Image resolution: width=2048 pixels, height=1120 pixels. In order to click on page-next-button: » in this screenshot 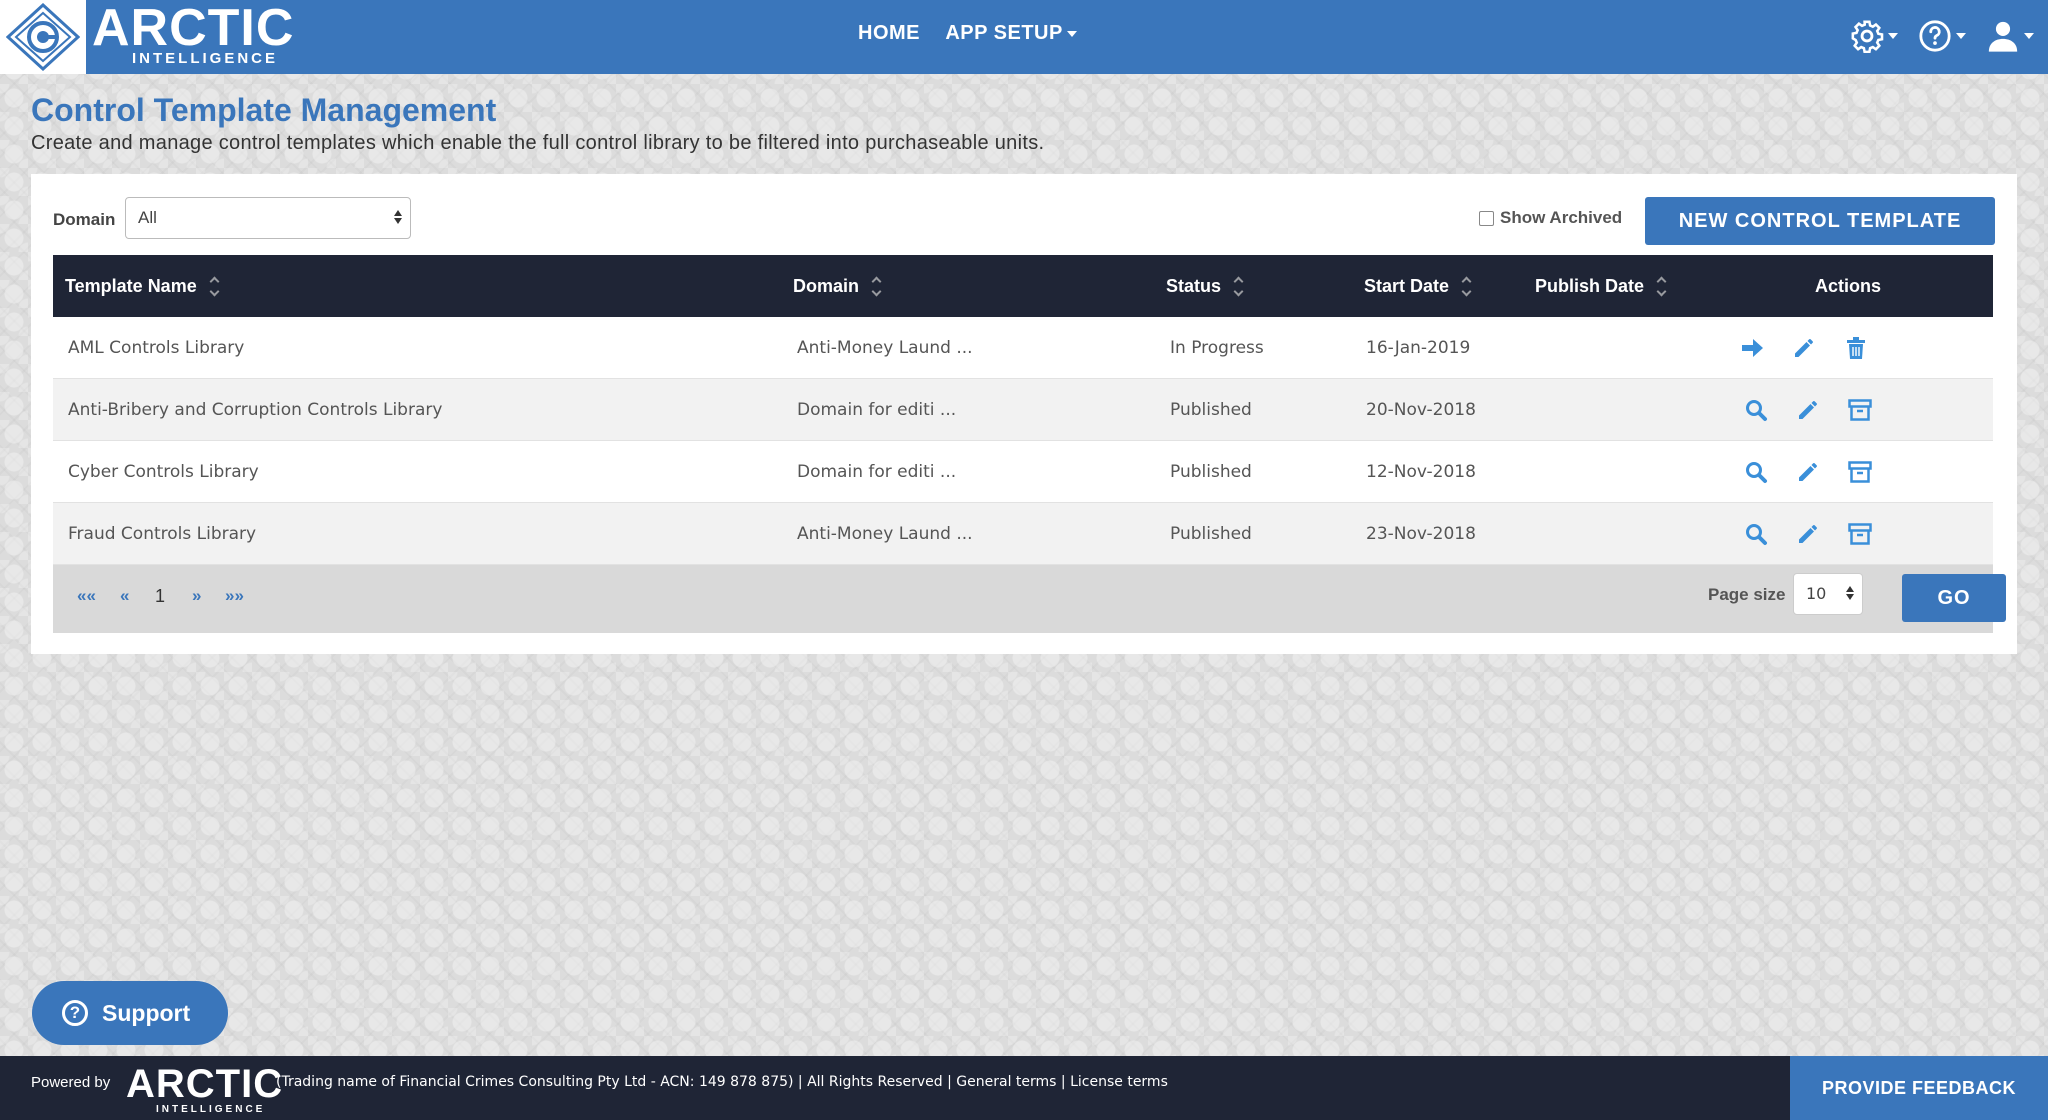, I will do `click(196, 596)`.